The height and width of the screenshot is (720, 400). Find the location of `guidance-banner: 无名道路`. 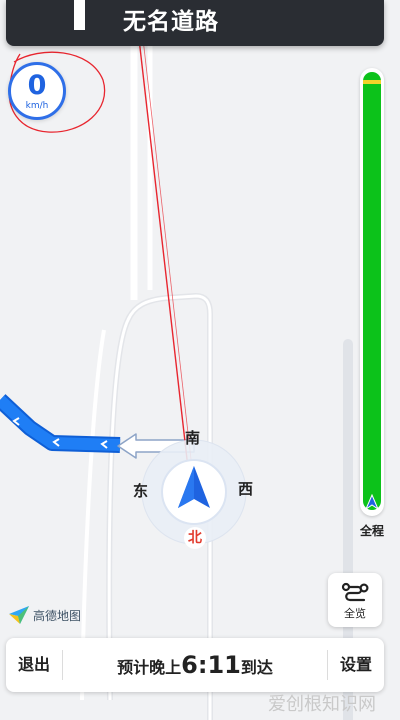

guidance-banner: 无名道路 is located at coordinates (195, 23).